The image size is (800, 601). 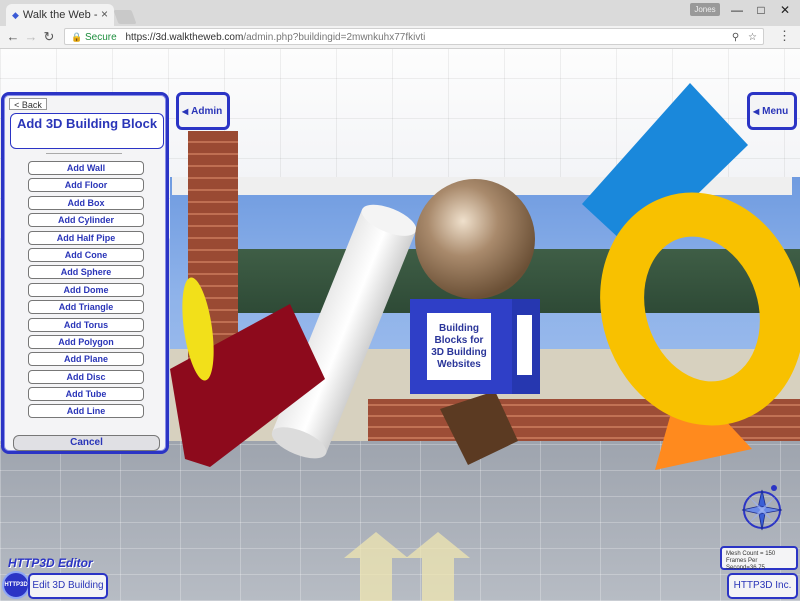 I want to click on add-disc-button: Add Disc, so click(x=86, y=376).